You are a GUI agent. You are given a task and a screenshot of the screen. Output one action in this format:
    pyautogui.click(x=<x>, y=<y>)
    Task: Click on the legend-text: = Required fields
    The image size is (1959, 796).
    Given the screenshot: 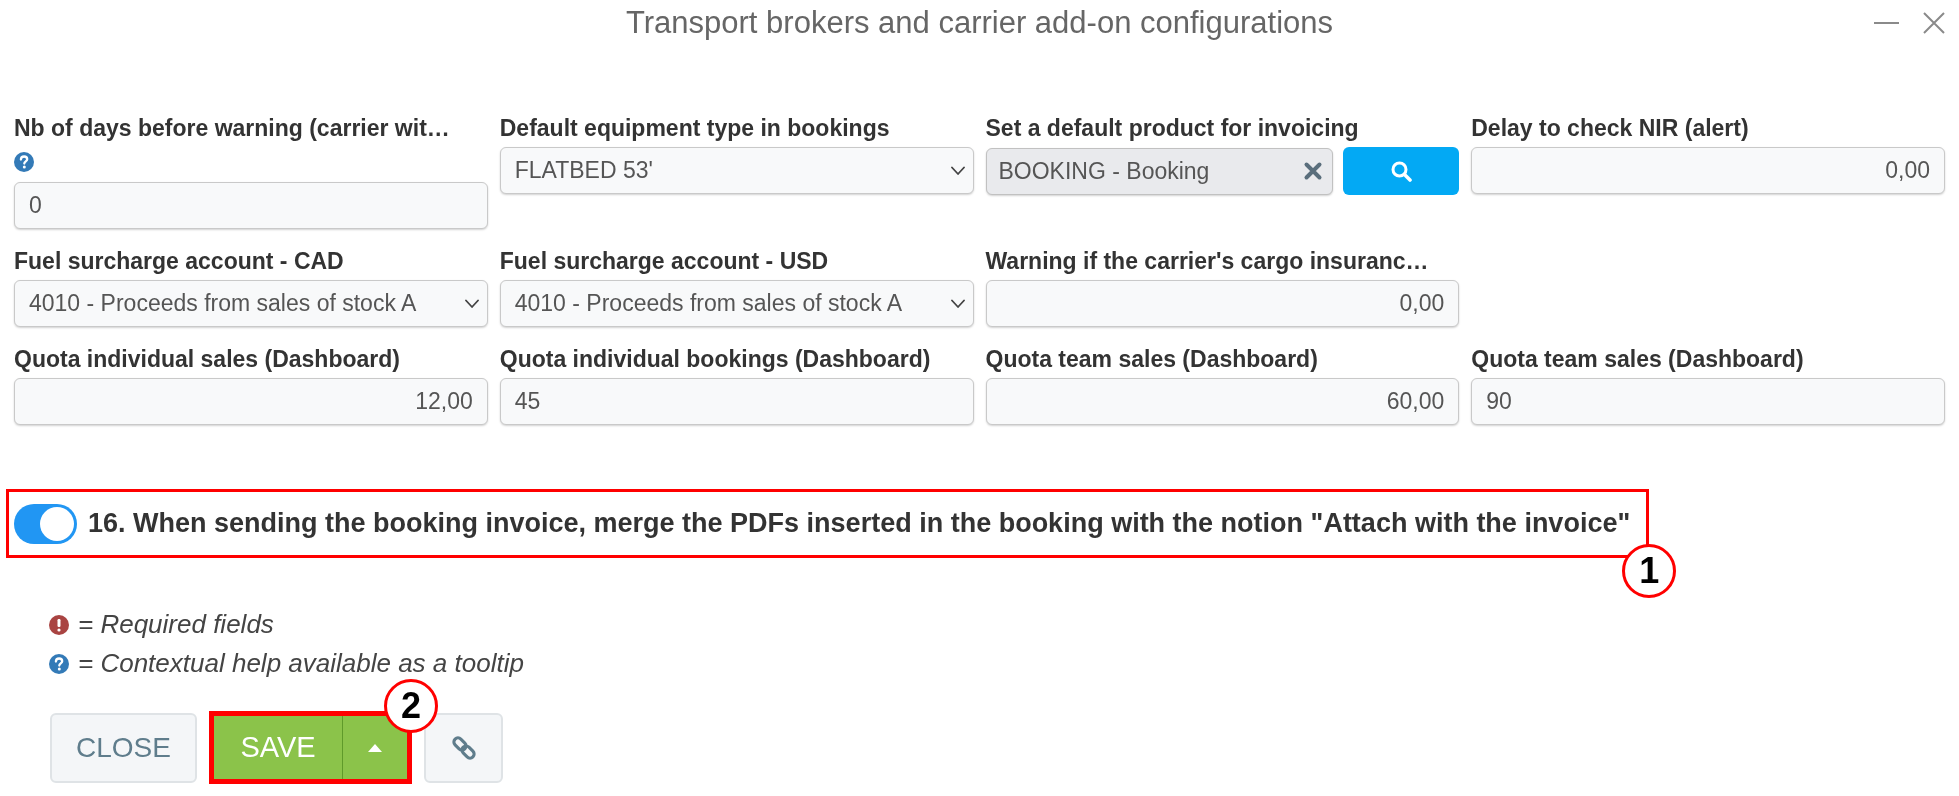 What is the action you would take?
    pyautogui.click(x=176, y=624)
    